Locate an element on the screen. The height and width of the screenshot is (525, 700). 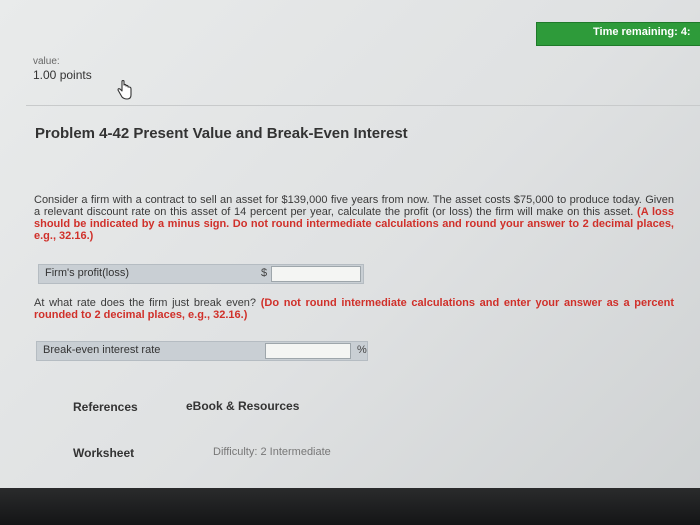
monitor-bezel is located at coordinates (350, 506).